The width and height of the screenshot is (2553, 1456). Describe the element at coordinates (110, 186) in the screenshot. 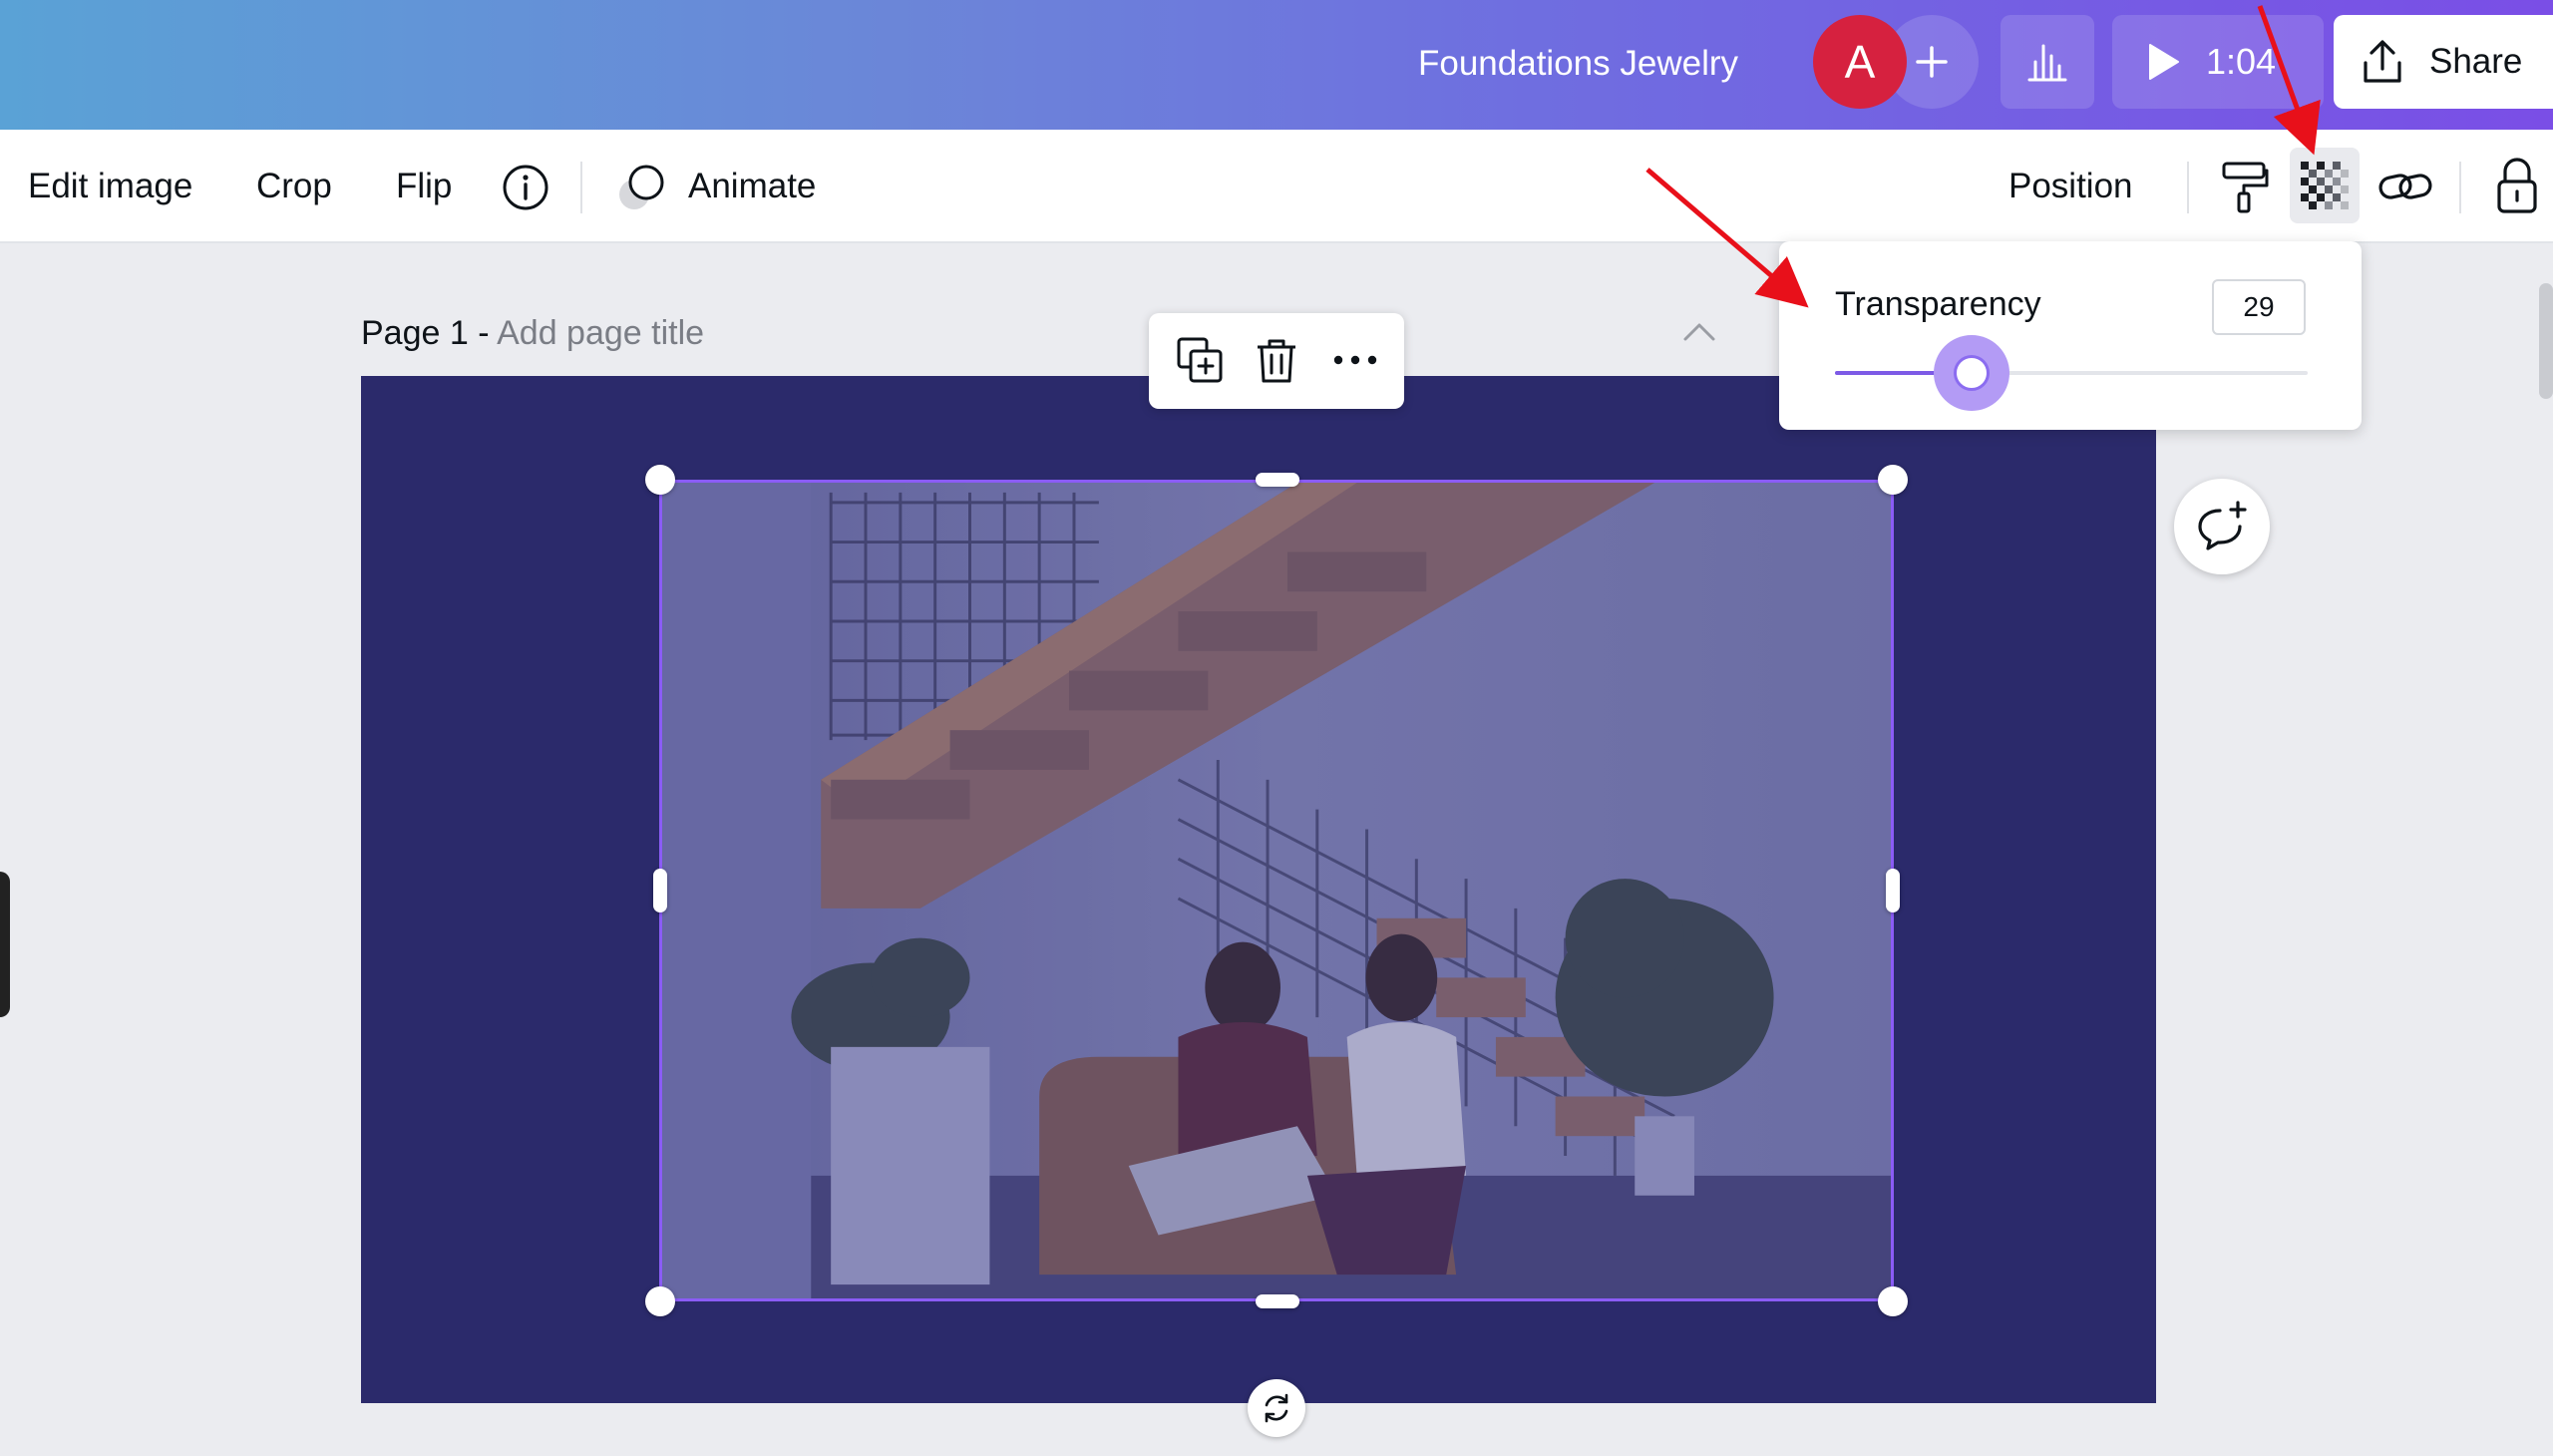

I see `edit-image-button: Edit image` at that location.